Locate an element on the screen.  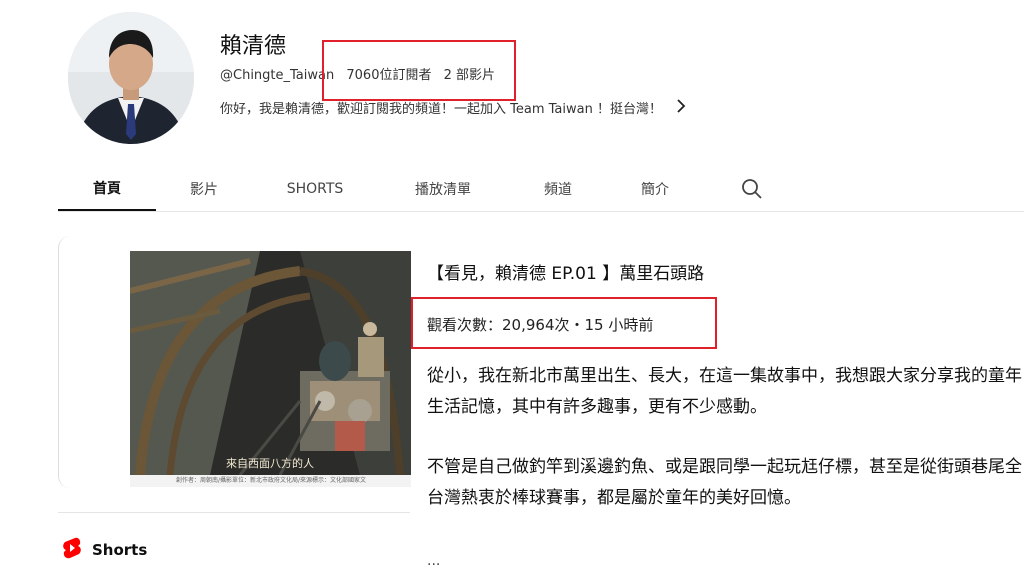
tab-about: 簡介 is located at coordinates (655, 189).